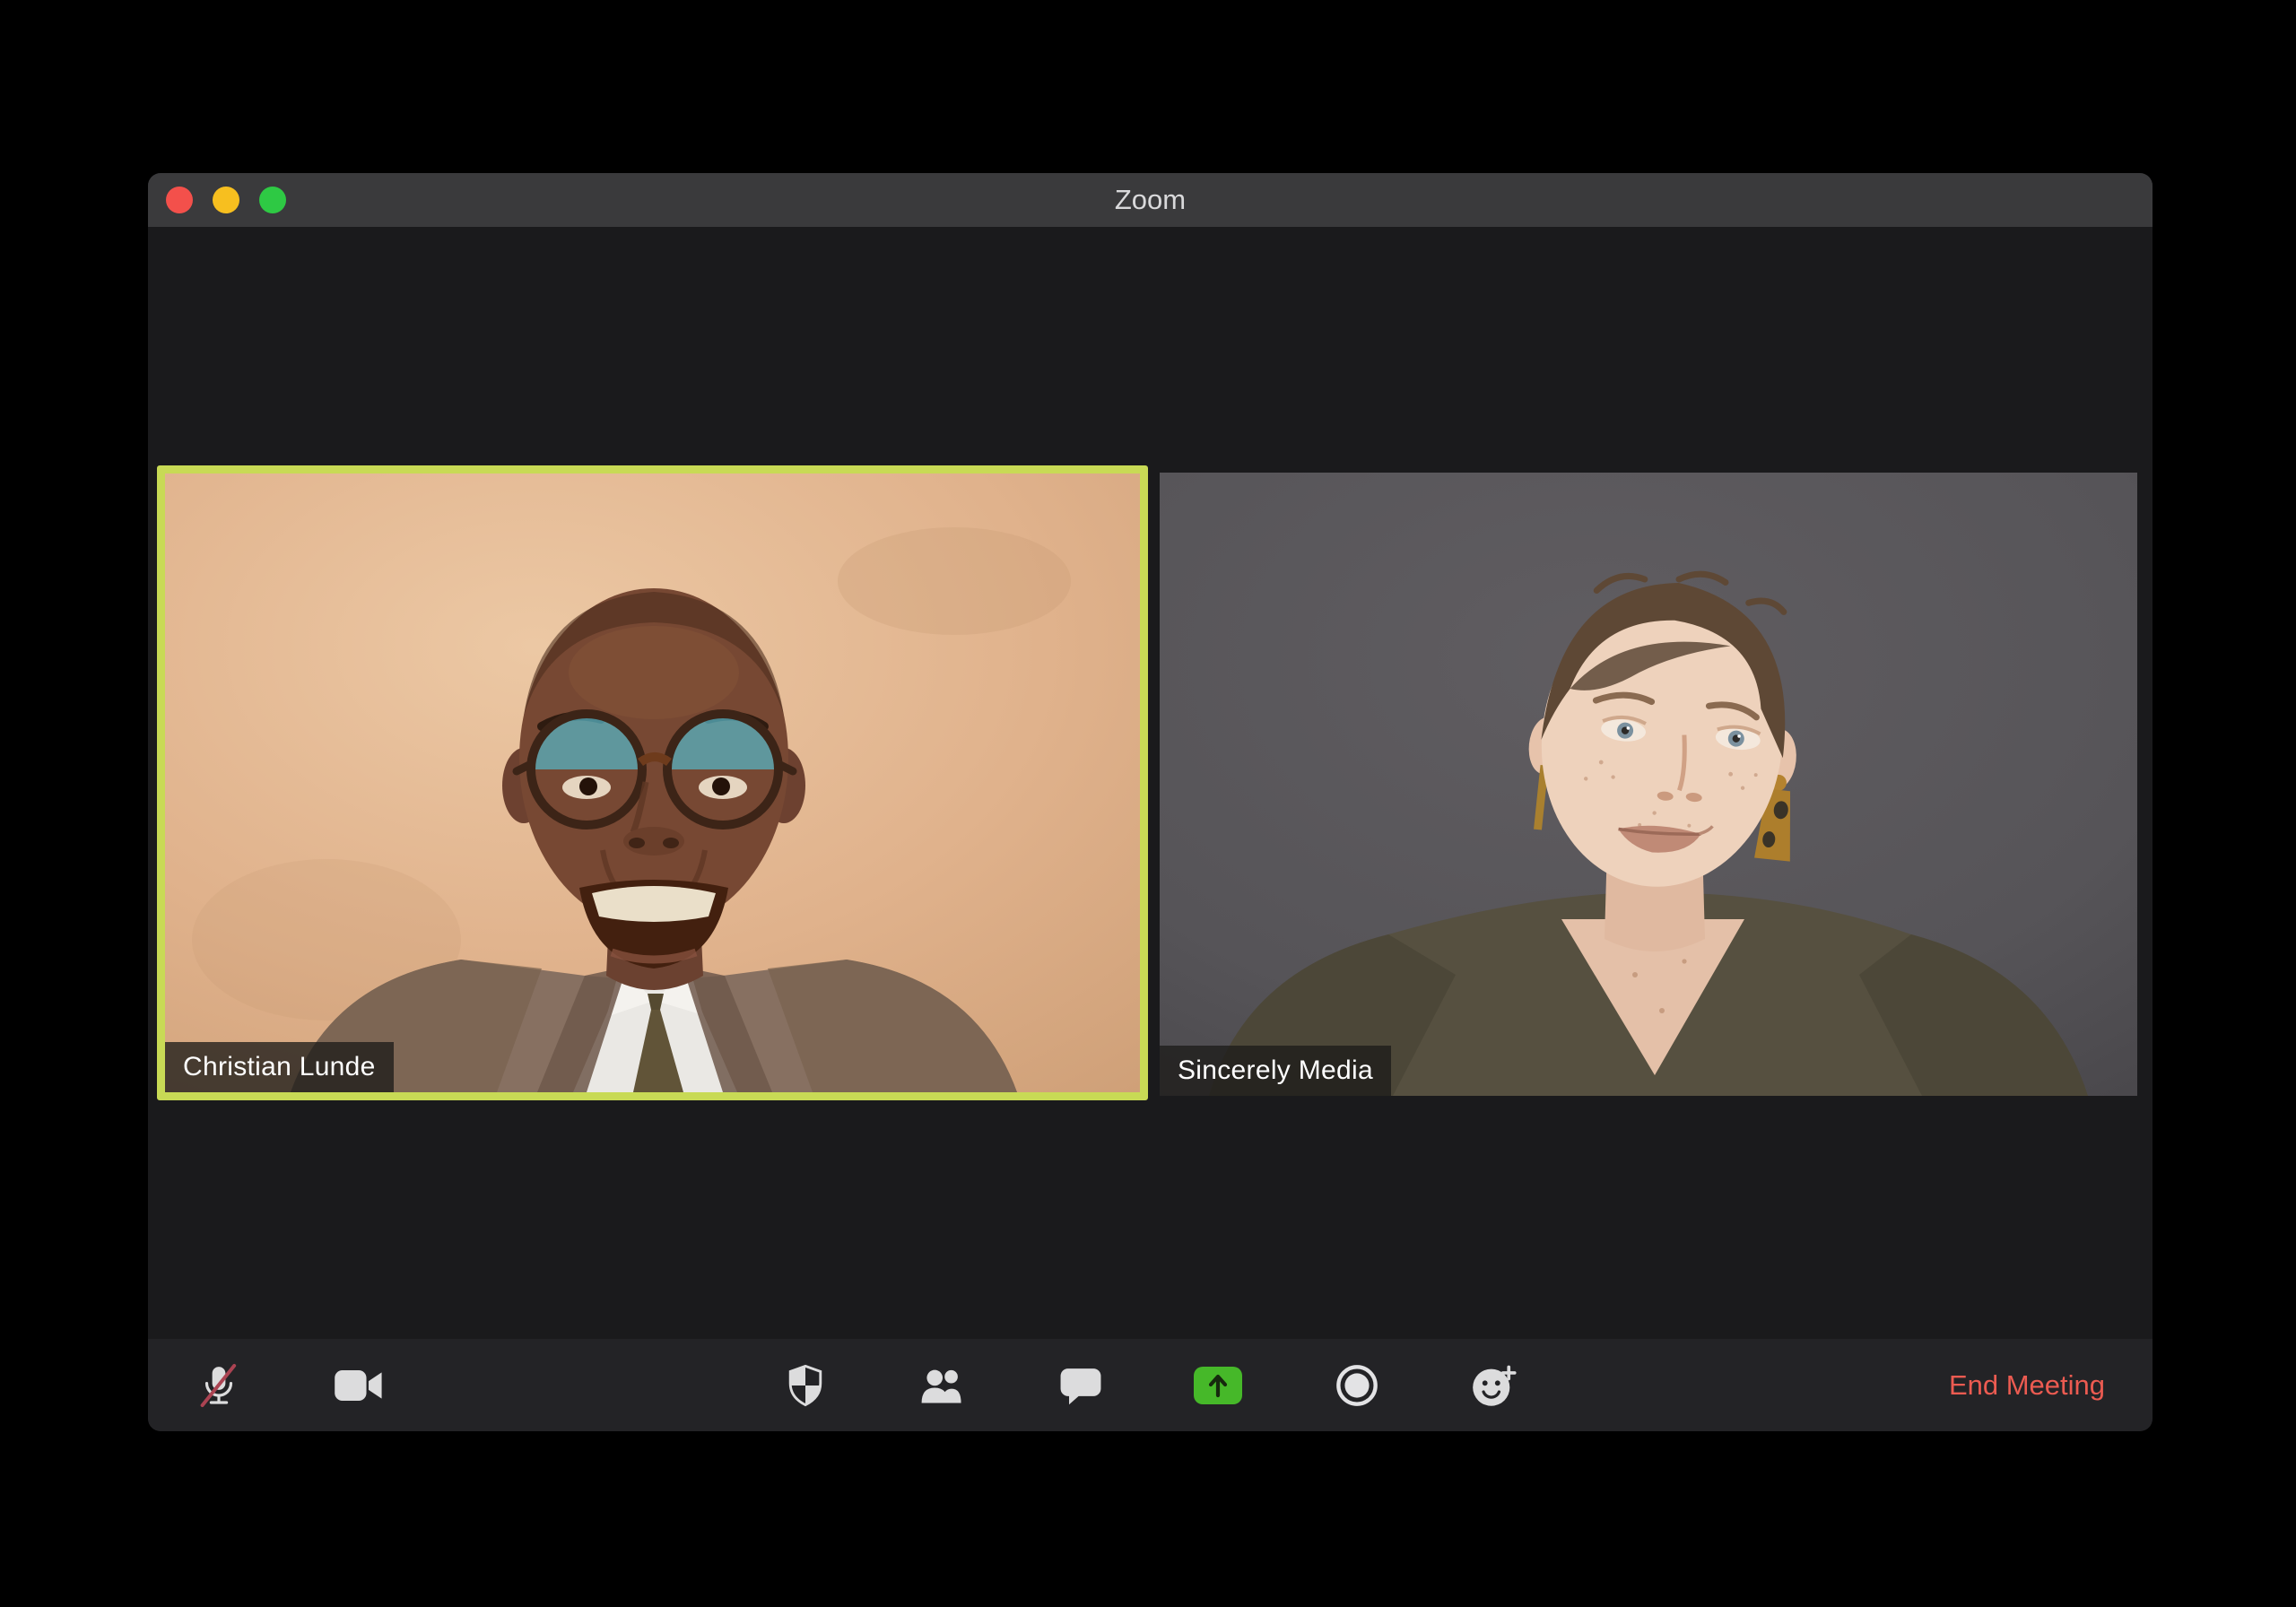  I want to click on fullscreen-window-button, so click(272, 200).